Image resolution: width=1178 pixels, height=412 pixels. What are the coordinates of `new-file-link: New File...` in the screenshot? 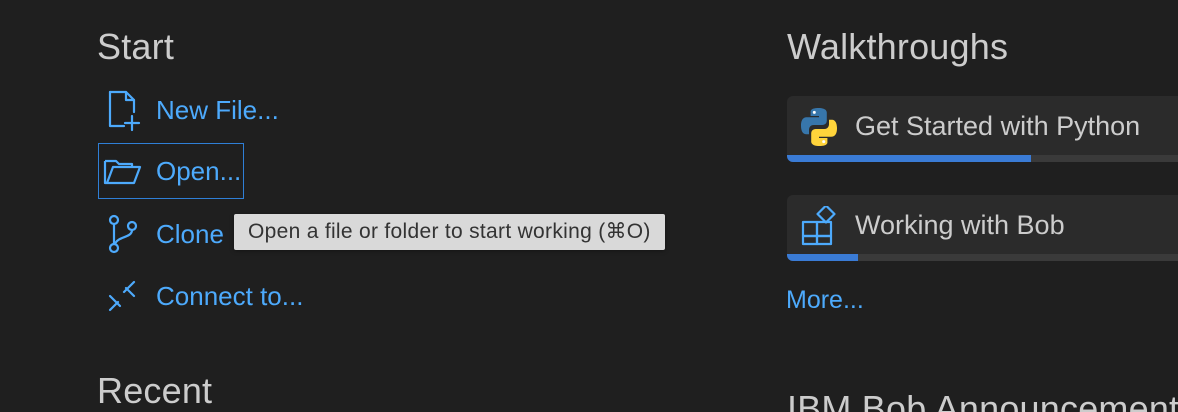 It's located at (188, 110).